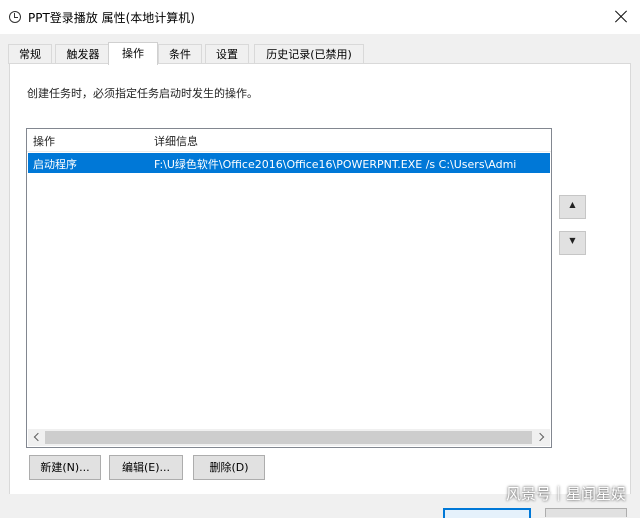  Describe the element at coordinates (55, 164) in the screenshot. I see `row-action-cell: 启动程序` at that location.